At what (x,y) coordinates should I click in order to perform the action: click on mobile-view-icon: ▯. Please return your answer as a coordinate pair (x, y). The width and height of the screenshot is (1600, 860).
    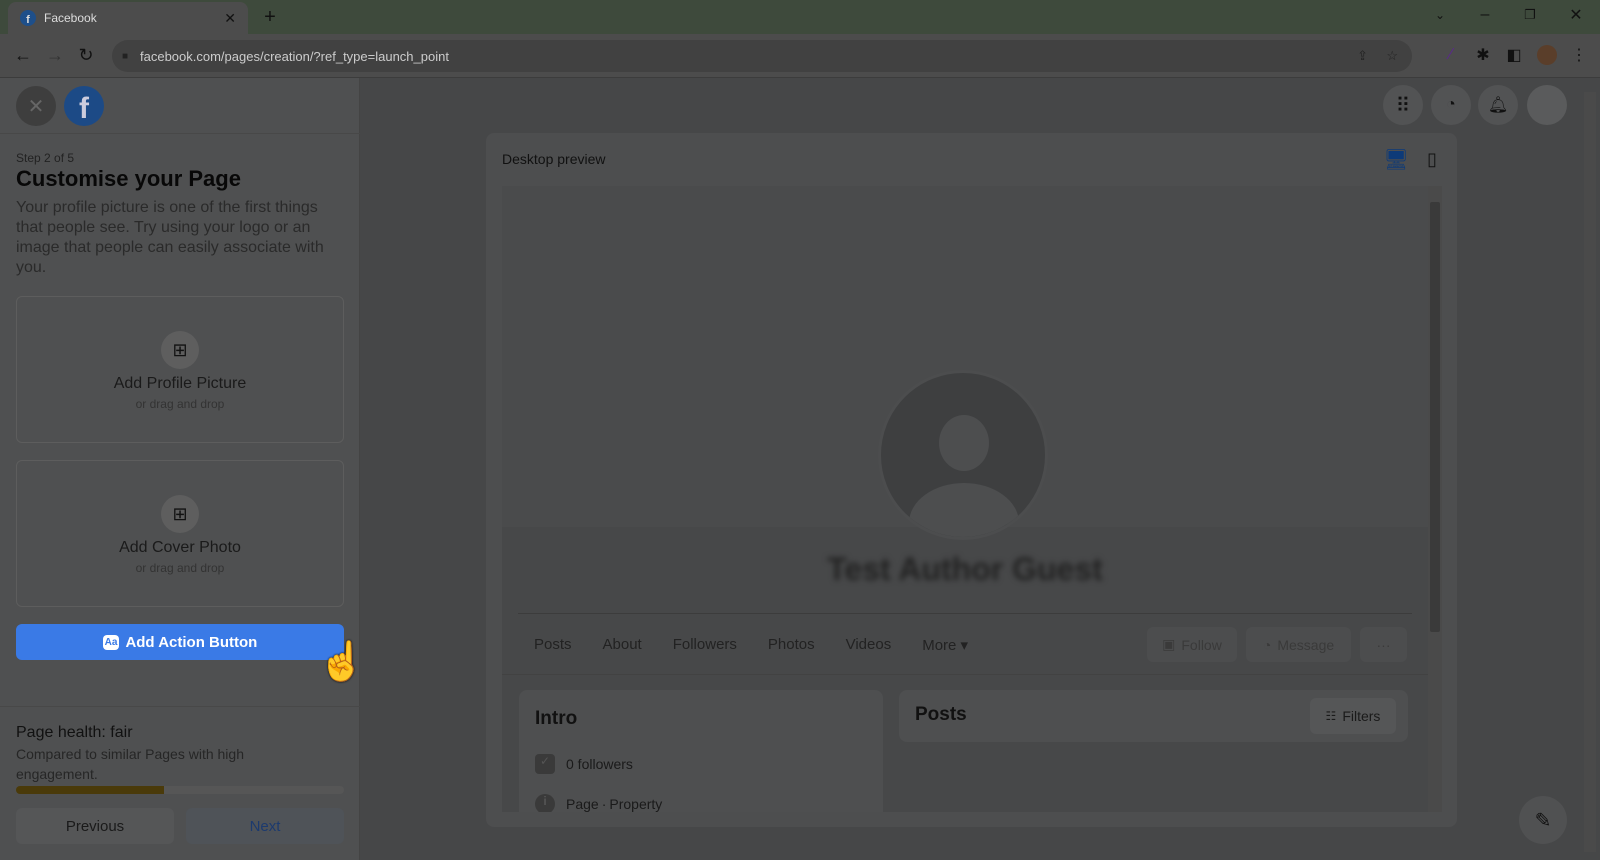
    Looking at the image, I should click on (1432, 159).